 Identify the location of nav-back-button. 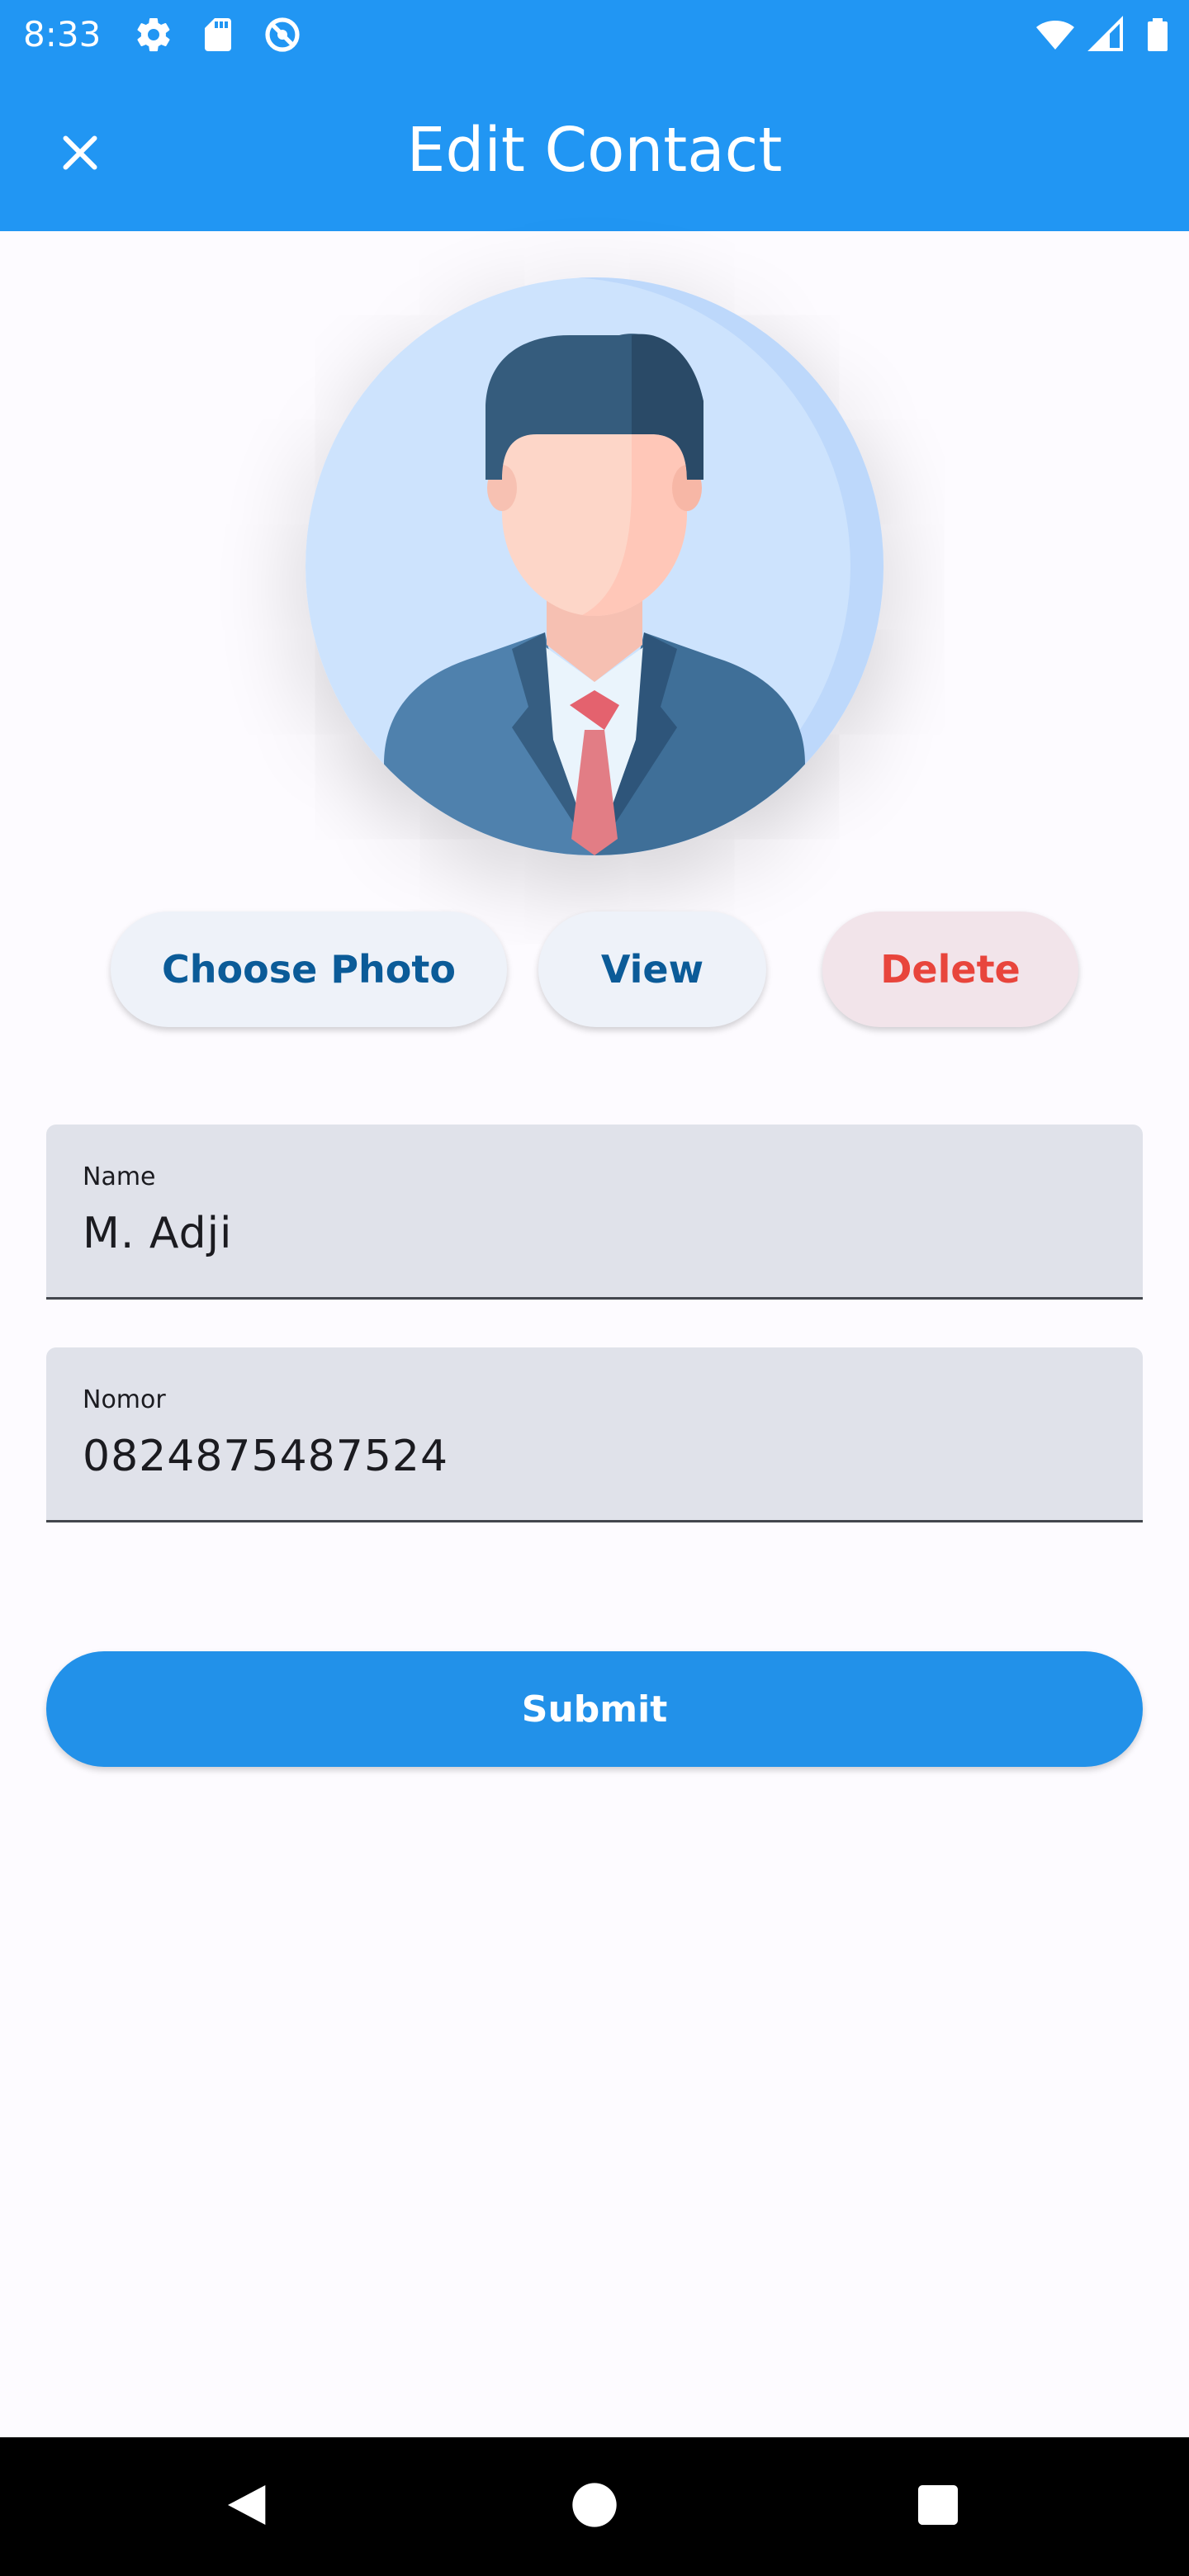
(247, 2506).